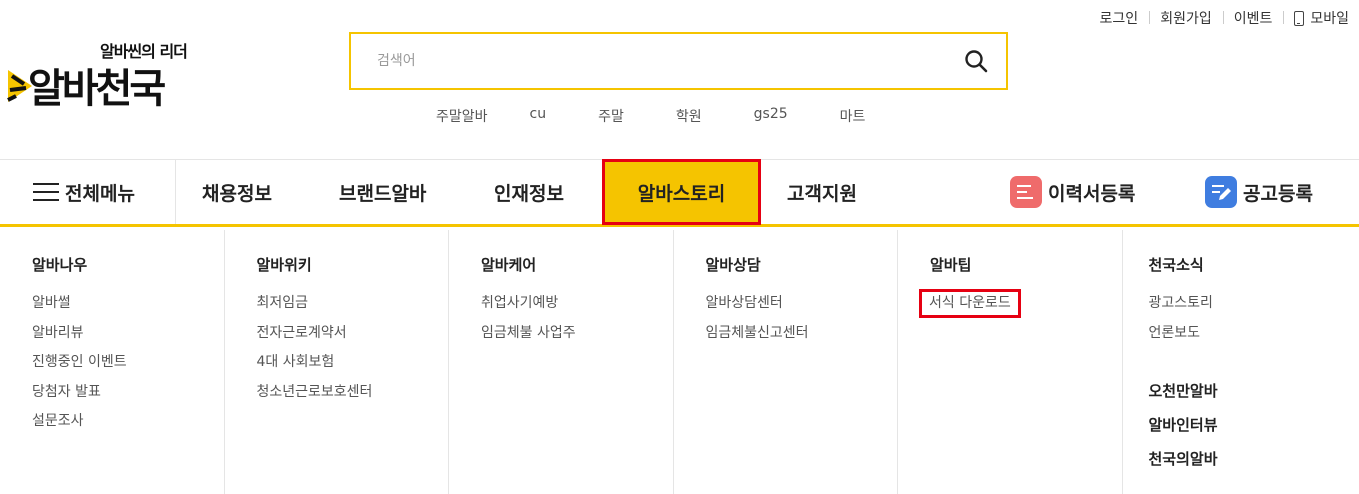  What do you see at coordinates (100, 193) in the screenshot?
I see `all-menu-label: 전체메뉴` at bounding box center [100, 193].